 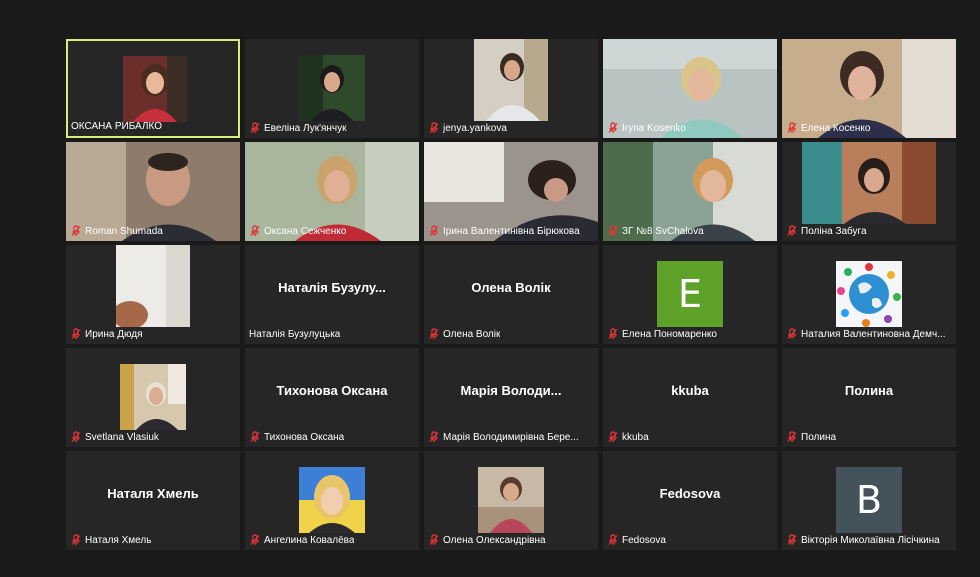 I want to click on participant-display-name: kkuba, so click(x=690, y=390).